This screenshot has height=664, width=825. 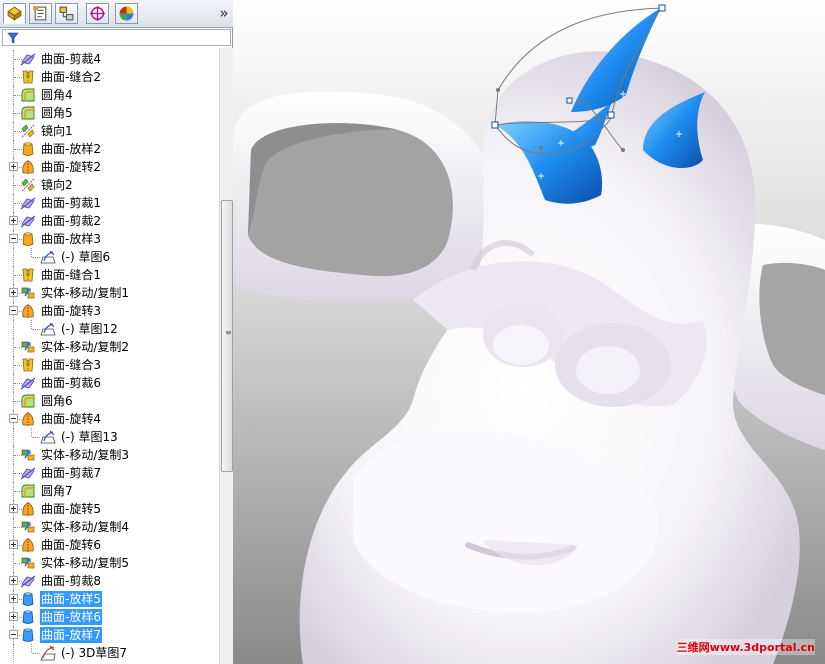 I want to click on tree-item: 圆角5, so click(x=109, y=113).